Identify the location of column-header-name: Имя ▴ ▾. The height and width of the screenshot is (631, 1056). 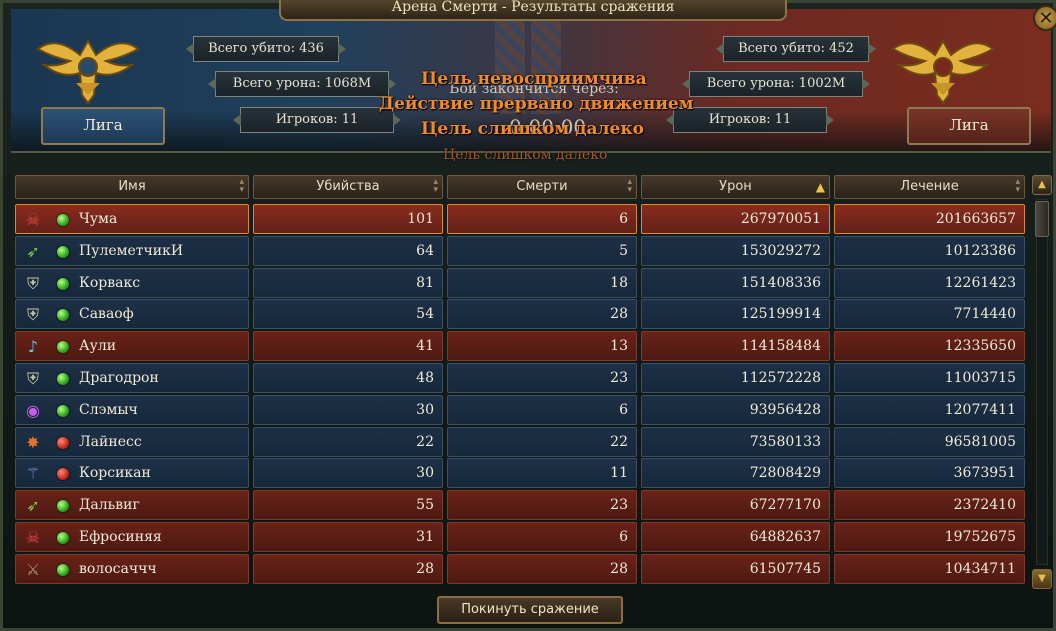
(132, 187).